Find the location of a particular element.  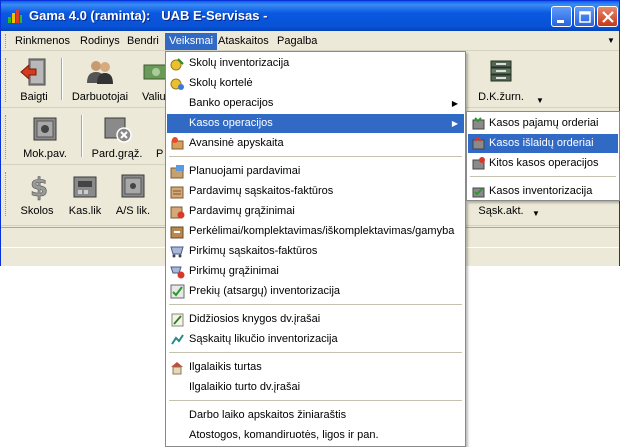

exit-button: Baigti is located at coordinates (34, 81).